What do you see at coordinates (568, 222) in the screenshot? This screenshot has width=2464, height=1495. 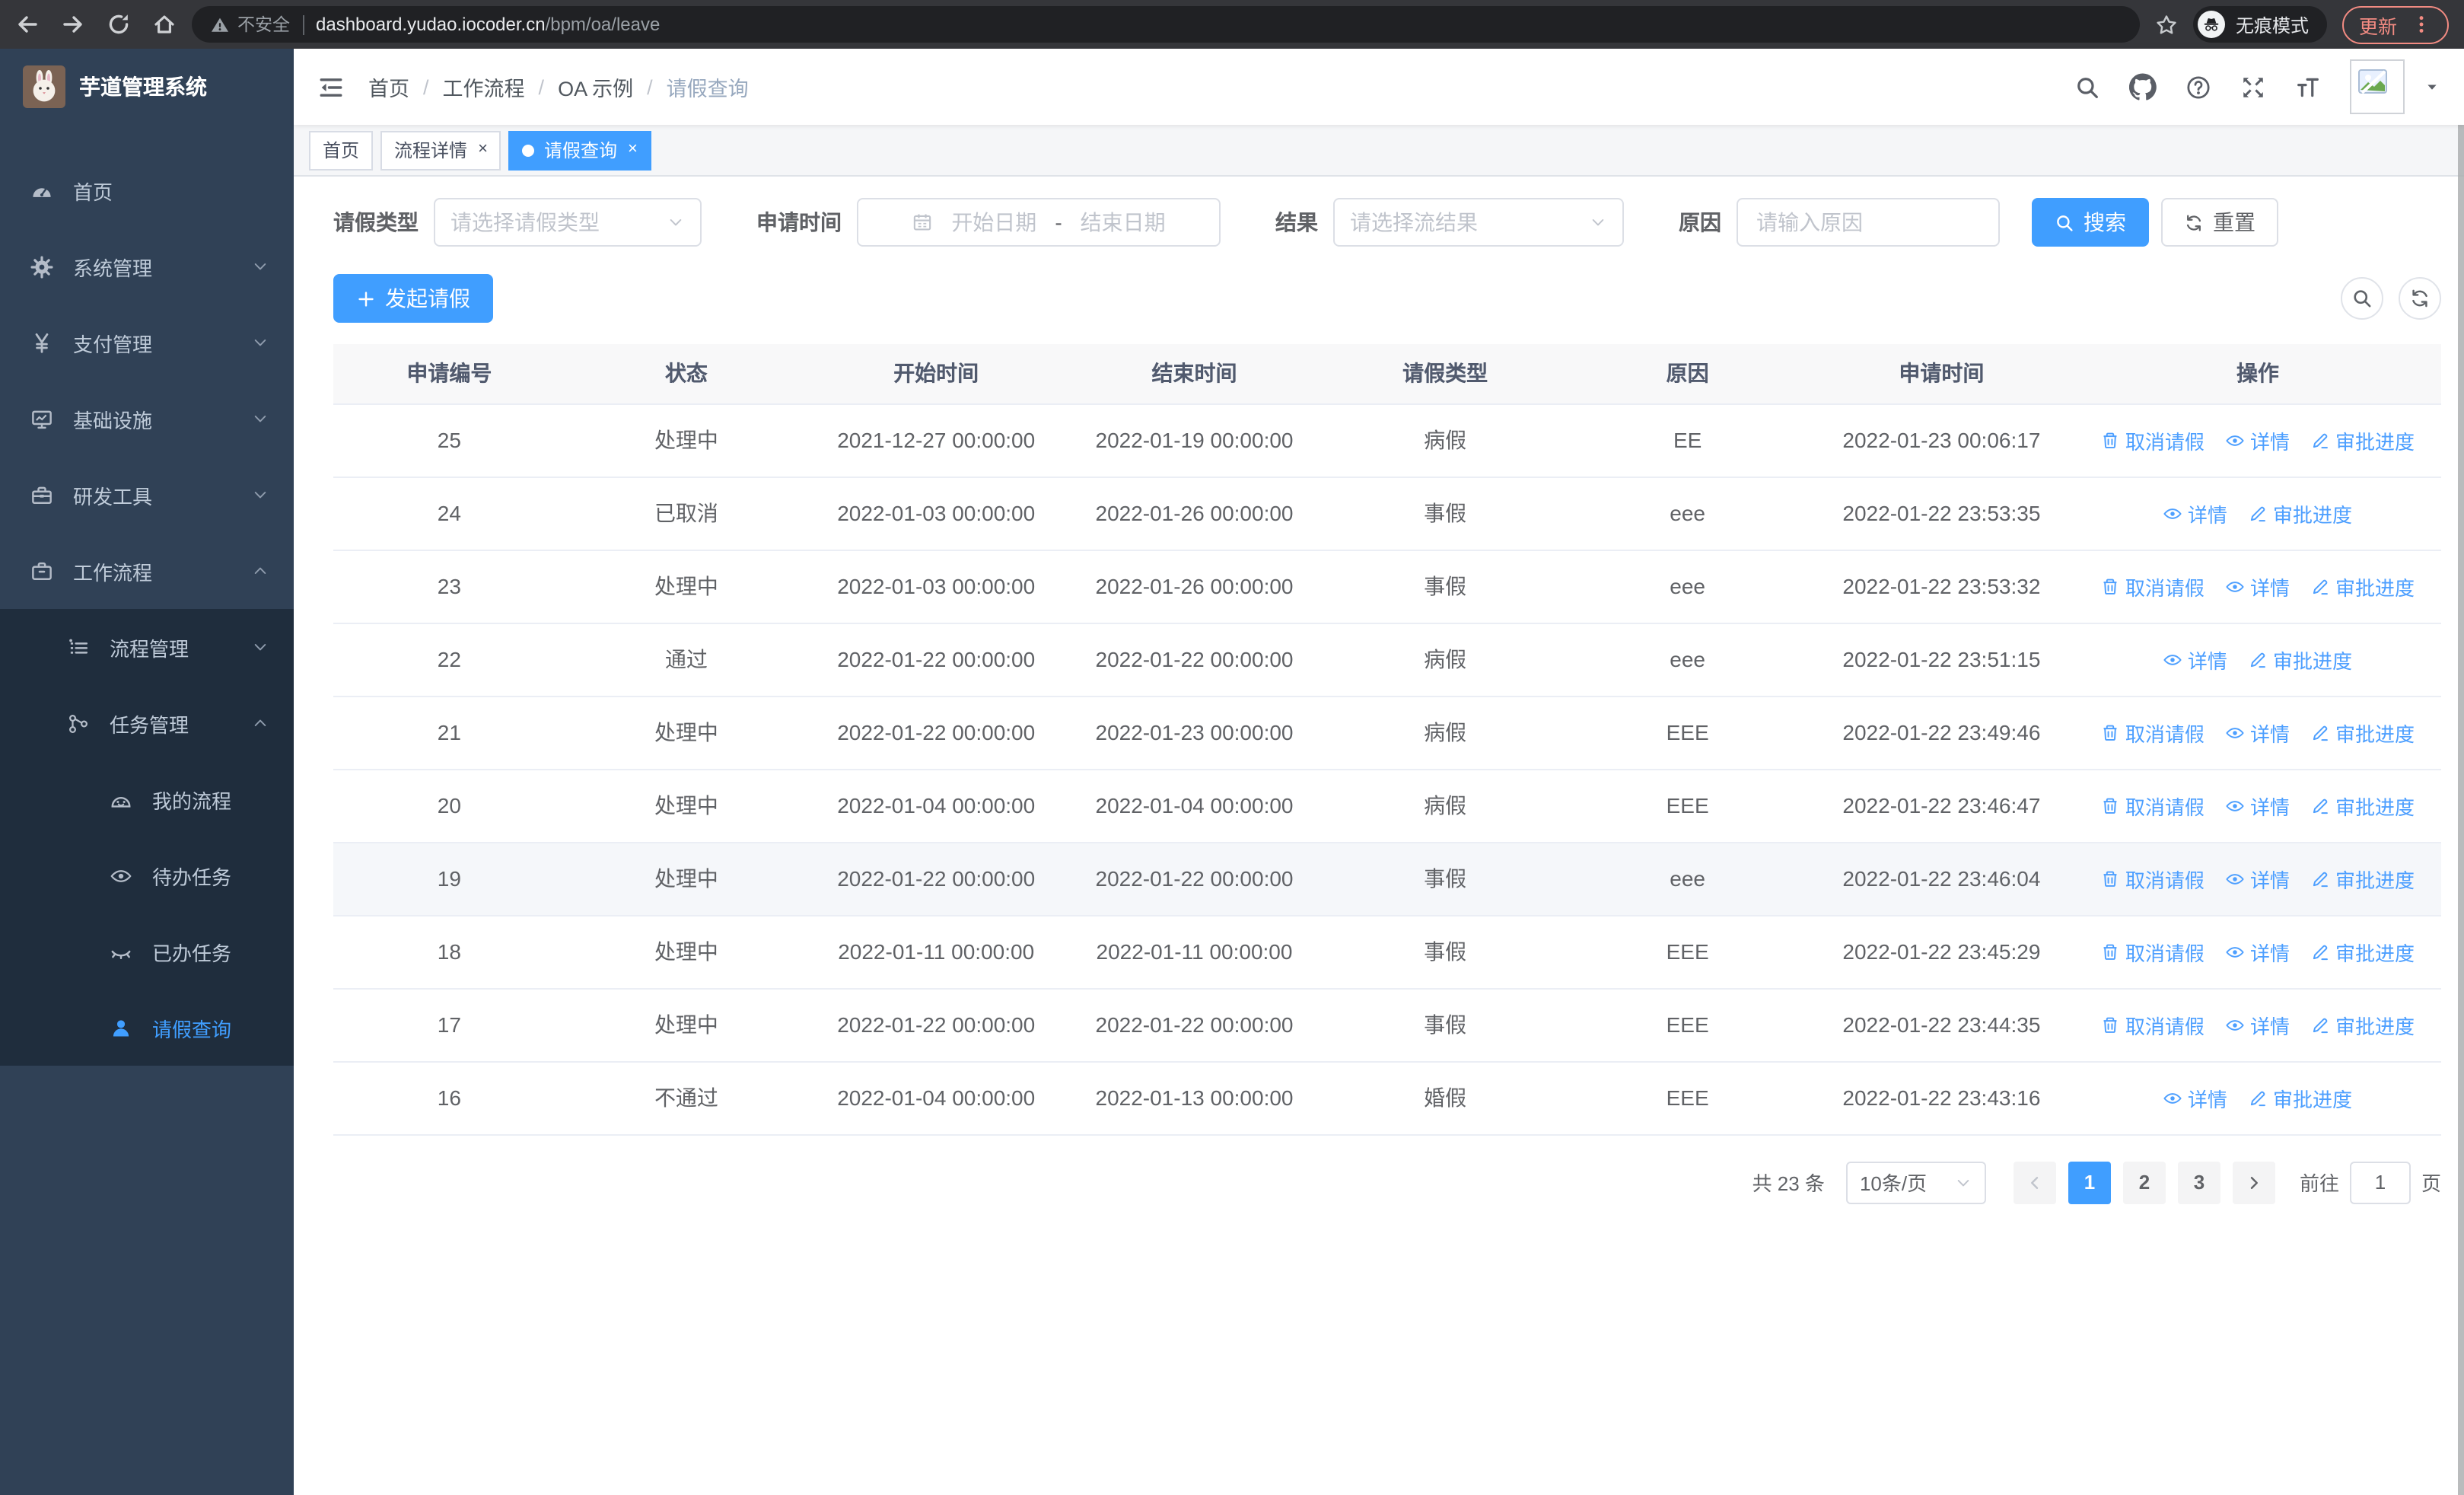 I see `leave-type-select: 请选择请假类型` at bounding box center [568, 222].